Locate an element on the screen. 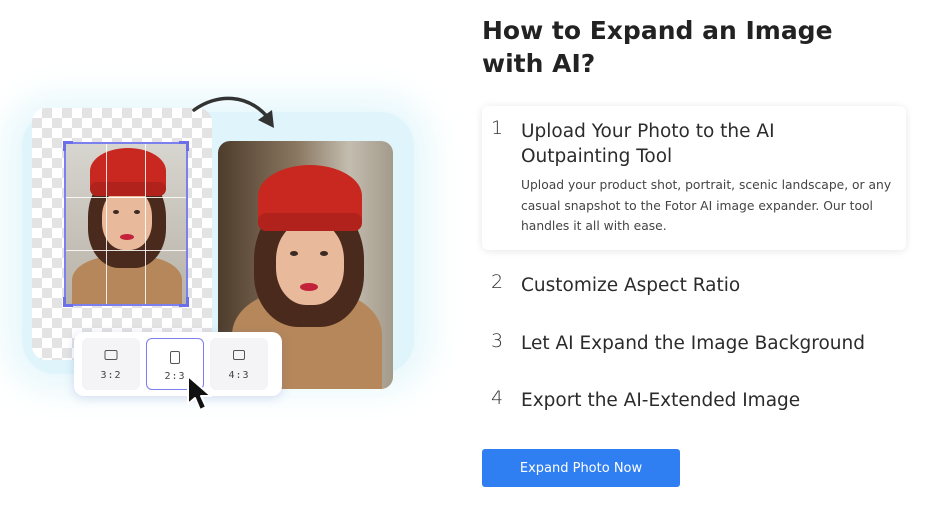 Image resolution: width=935 pixels, height=510 pixels. ratio-option-3-2: 3:2 is located at coordinates (111, 364).